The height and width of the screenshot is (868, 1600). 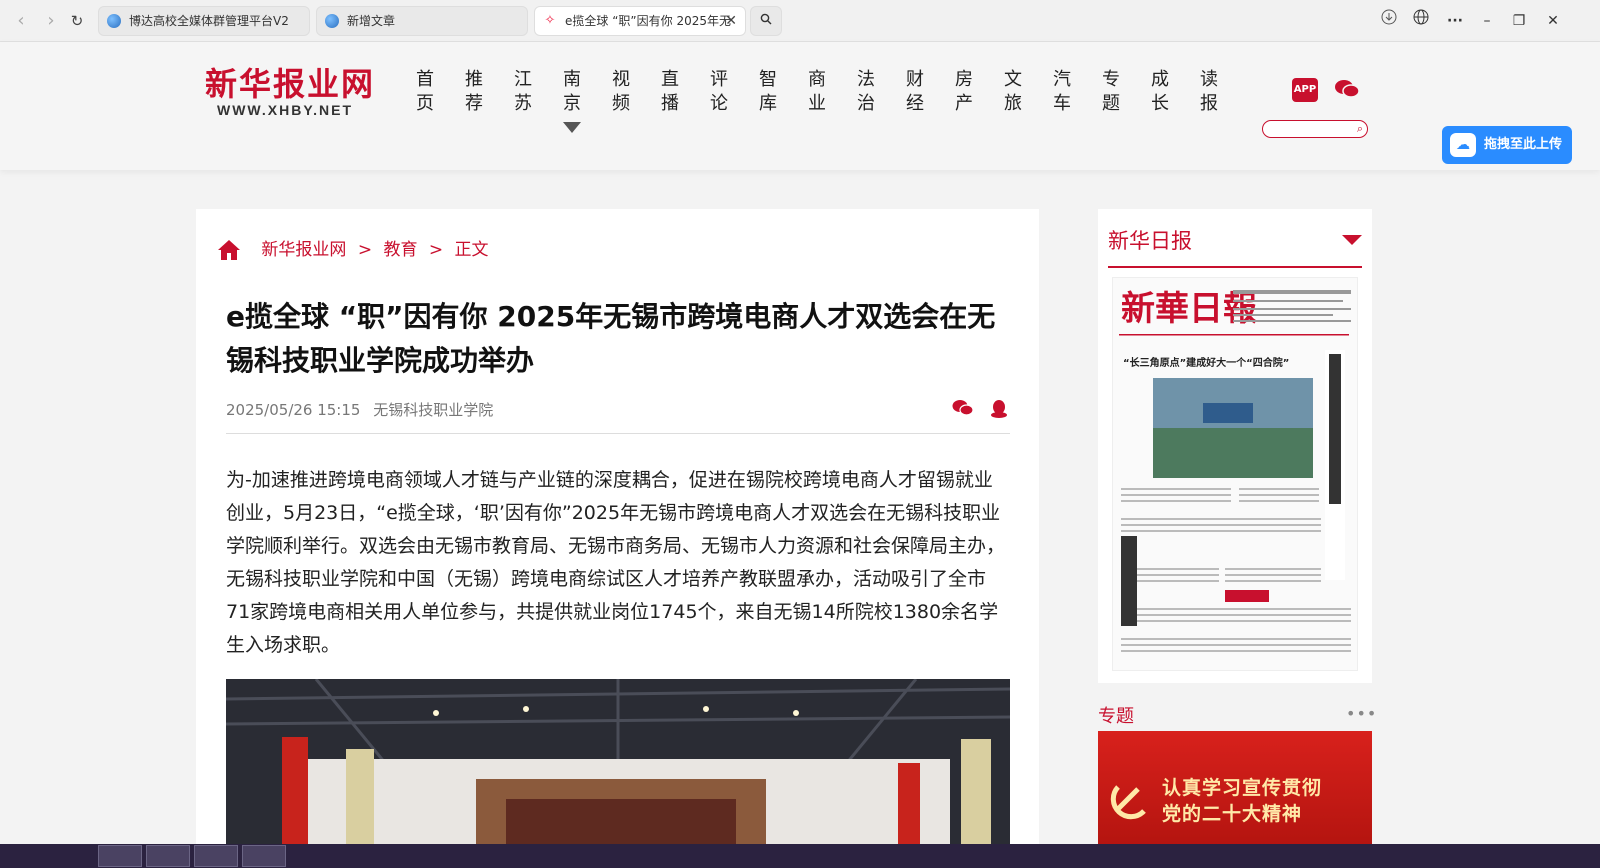 I want to click on back-icon: ‹, so click(x=21, y=21).